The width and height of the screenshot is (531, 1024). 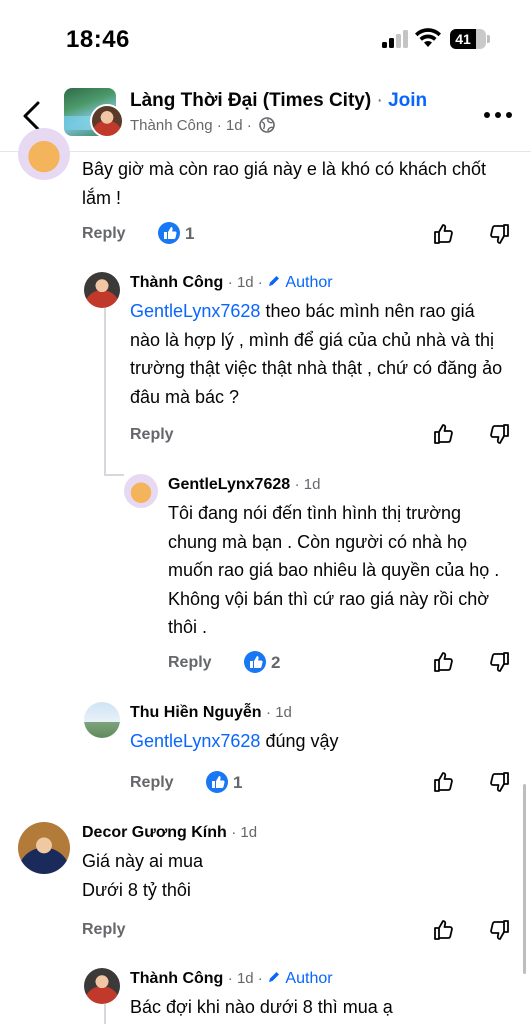 I want to click on commenter-name: GentleLynx7628, so click(x=229, y=484).